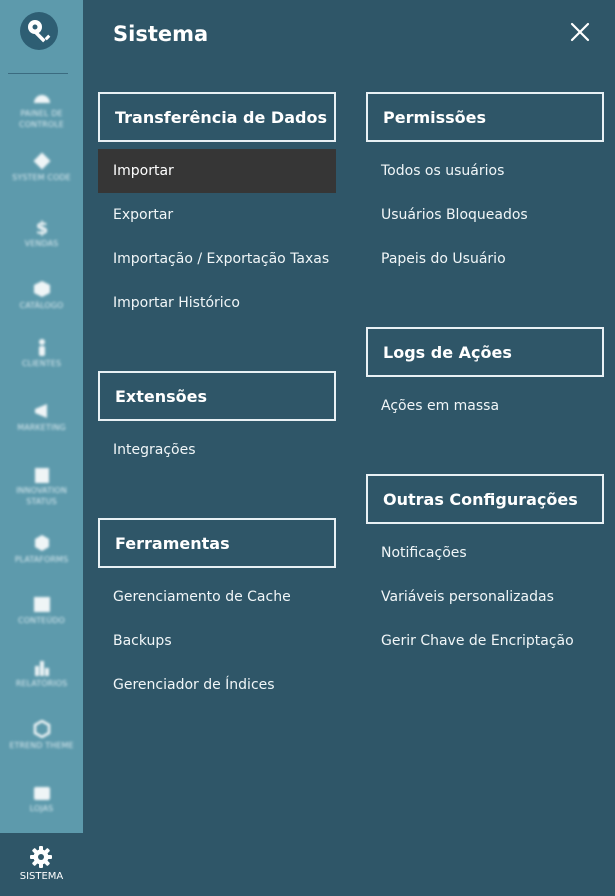  Describe the element at coordinates (485, 352) in the screenshot. I see `section-header: Logs de Ações` at that location.